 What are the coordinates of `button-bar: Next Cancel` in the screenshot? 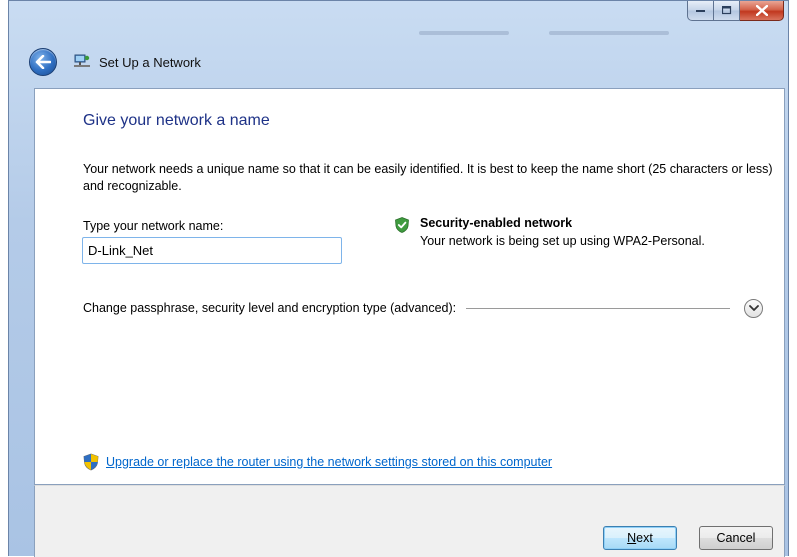 It's located at (409, 521).